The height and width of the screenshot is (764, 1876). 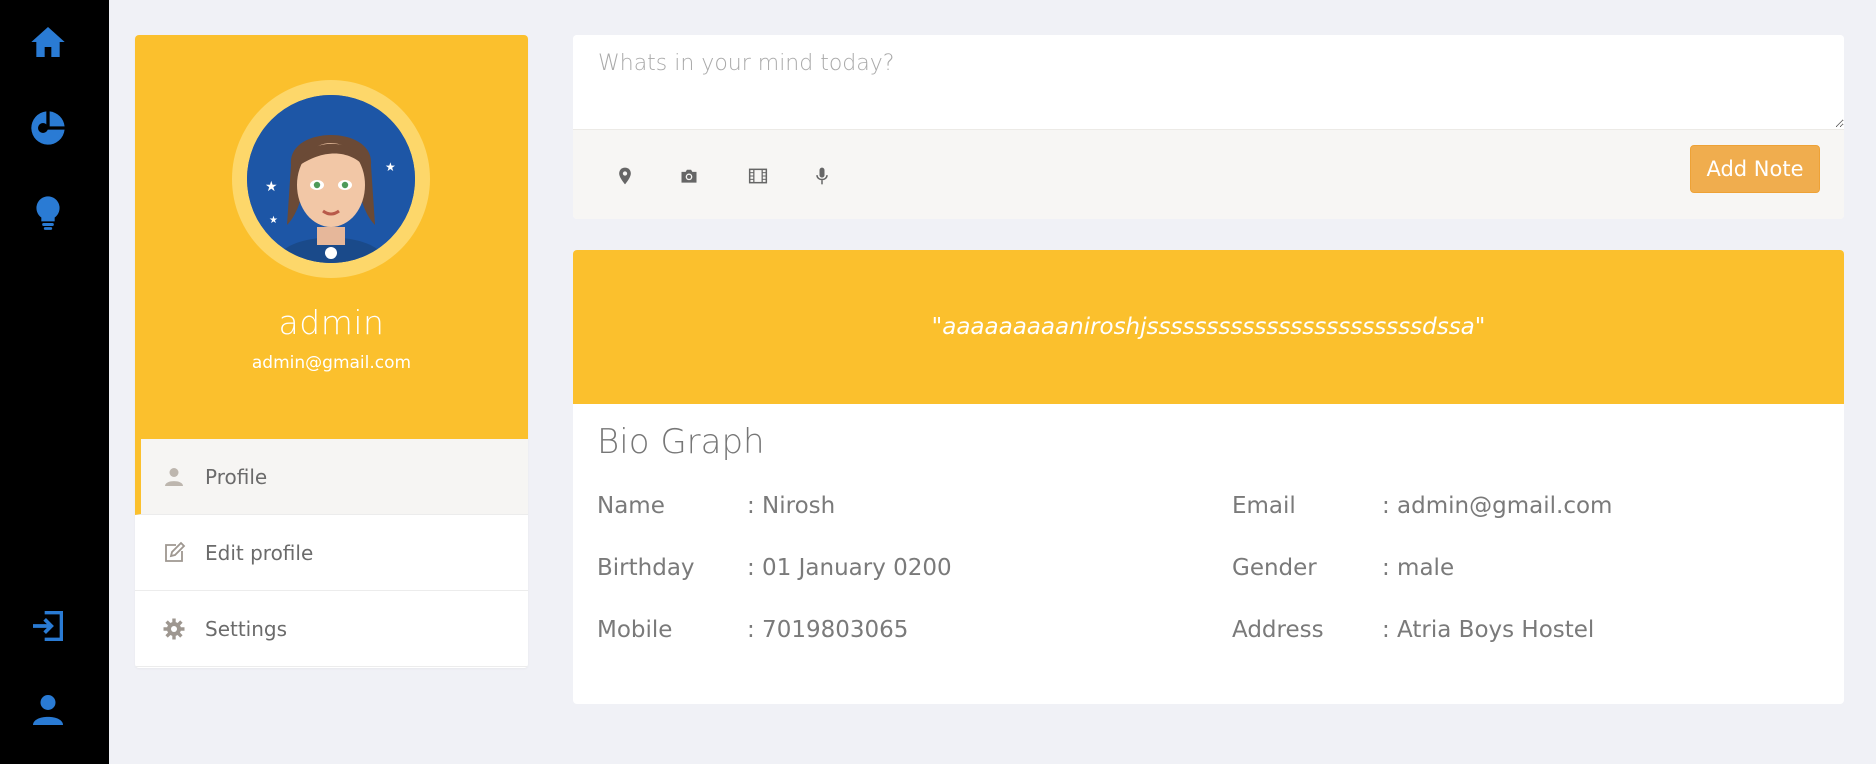 What do you see at coordinates (791, 506) in the screenshot?
I see `bio-value: : Nirosh` at bounding box center [791, 506].